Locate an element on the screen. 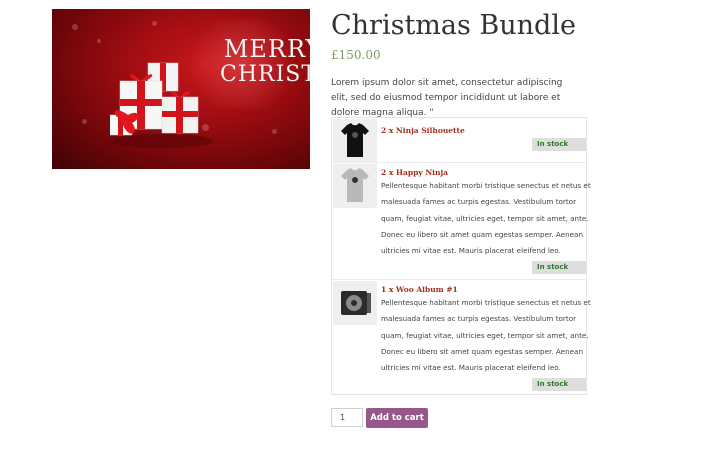 This screenshot has width=702, height=450. item-title-link: 2 x Ninja Silhouette is located at coordinates (423, 130).